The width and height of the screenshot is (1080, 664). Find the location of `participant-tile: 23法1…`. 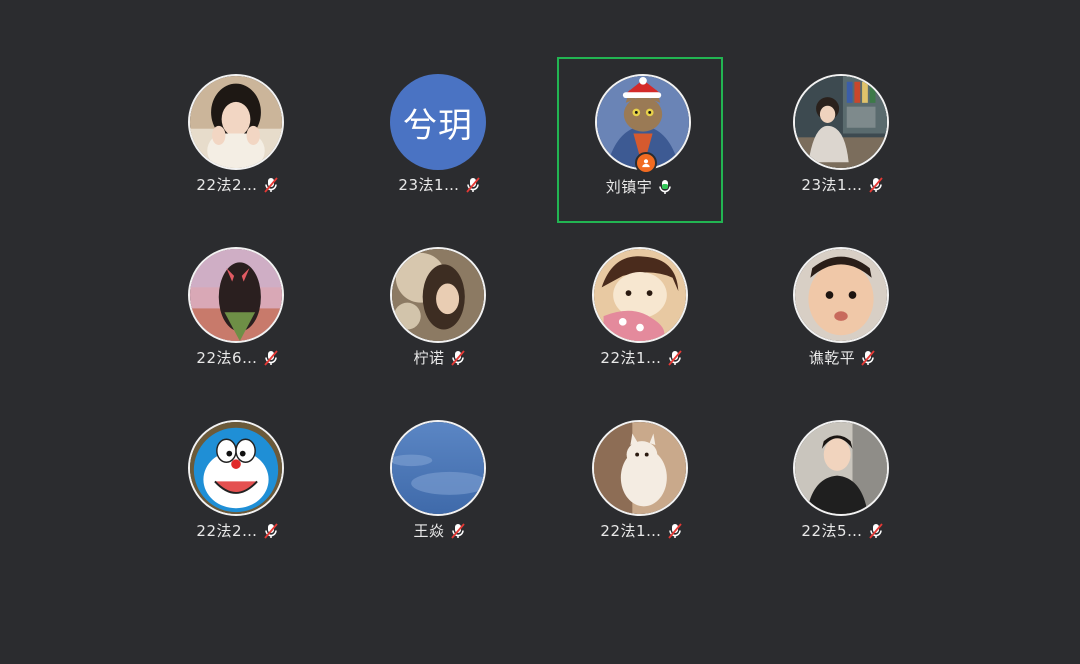

participant-tile: 23法1… is located at coordinates (843, 145).